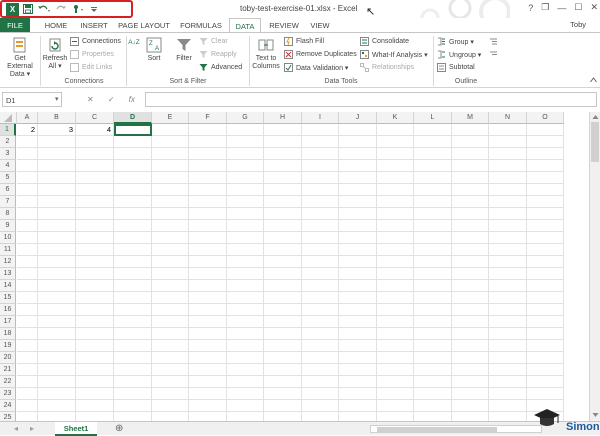 Image resolution: width=600 pixels, height=436 pixels. I want to click on row-header-5: 5, so click(8, 178).